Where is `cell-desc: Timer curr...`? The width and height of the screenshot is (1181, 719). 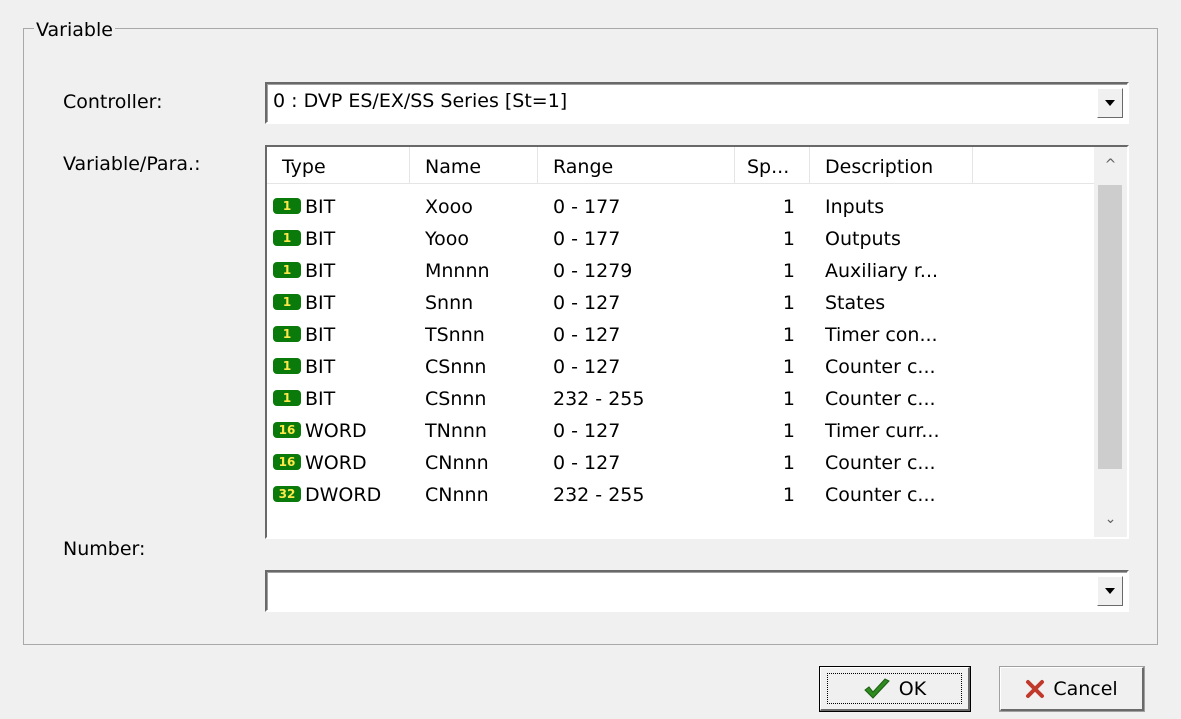 cell-desc: Timer curr... is located at coordinates (882, 431).